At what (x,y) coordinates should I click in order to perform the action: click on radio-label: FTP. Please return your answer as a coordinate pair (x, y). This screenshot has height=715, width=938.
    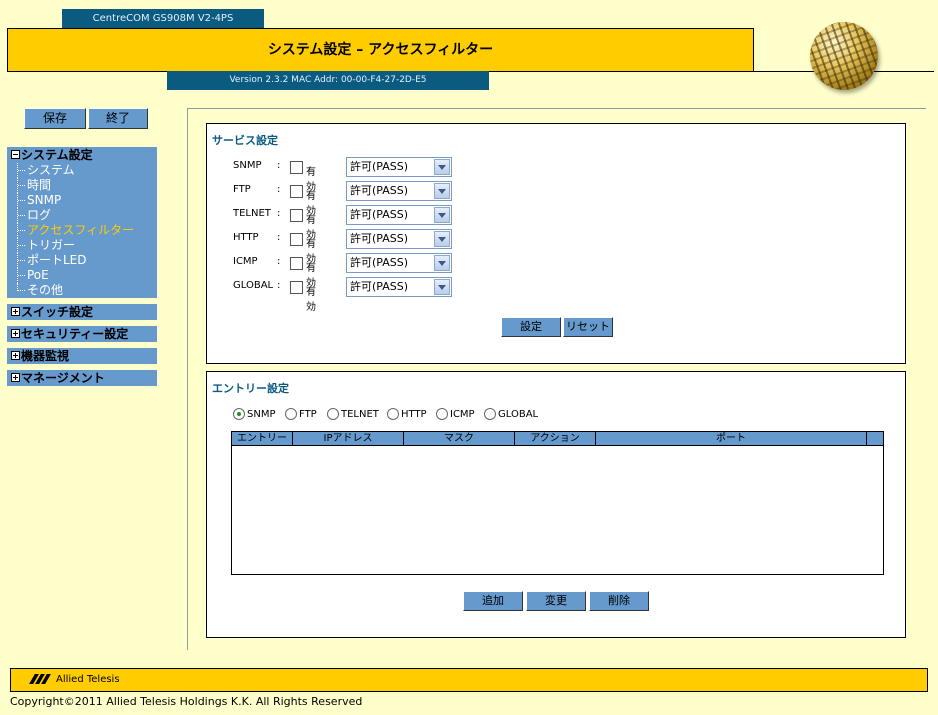
    Looking at the image, I should click on (308, 414).